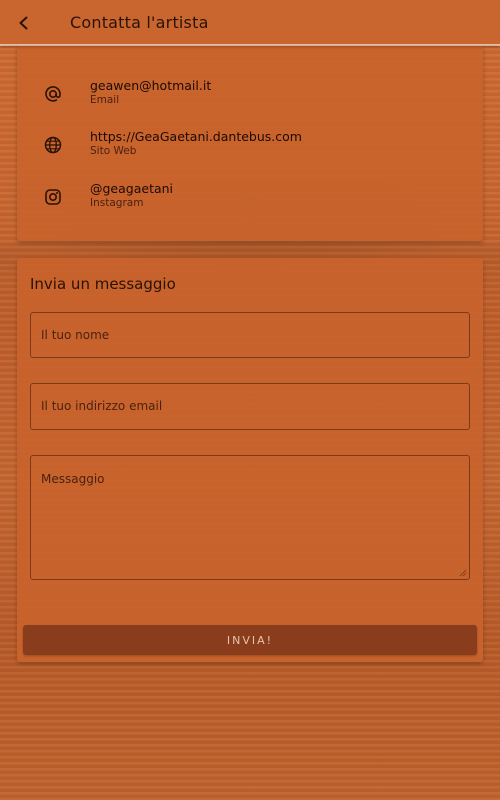 The image size is (500, 800). I want to click on globe-icon, so click(53, 145).